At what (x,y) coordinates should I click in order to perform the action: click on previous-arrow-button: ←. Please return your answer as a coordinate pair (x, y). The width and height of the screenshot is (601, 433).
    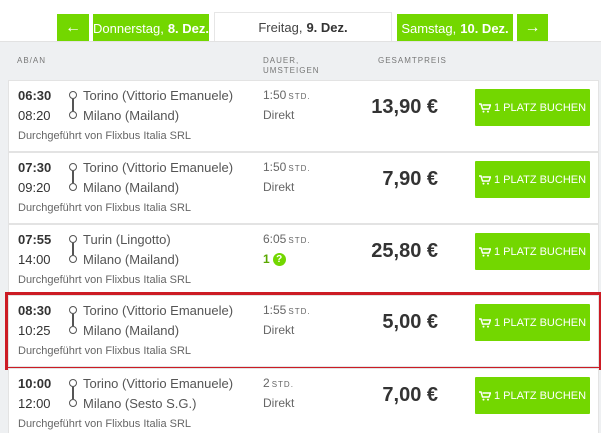
    Looking at the image, I should click on (73, 28).